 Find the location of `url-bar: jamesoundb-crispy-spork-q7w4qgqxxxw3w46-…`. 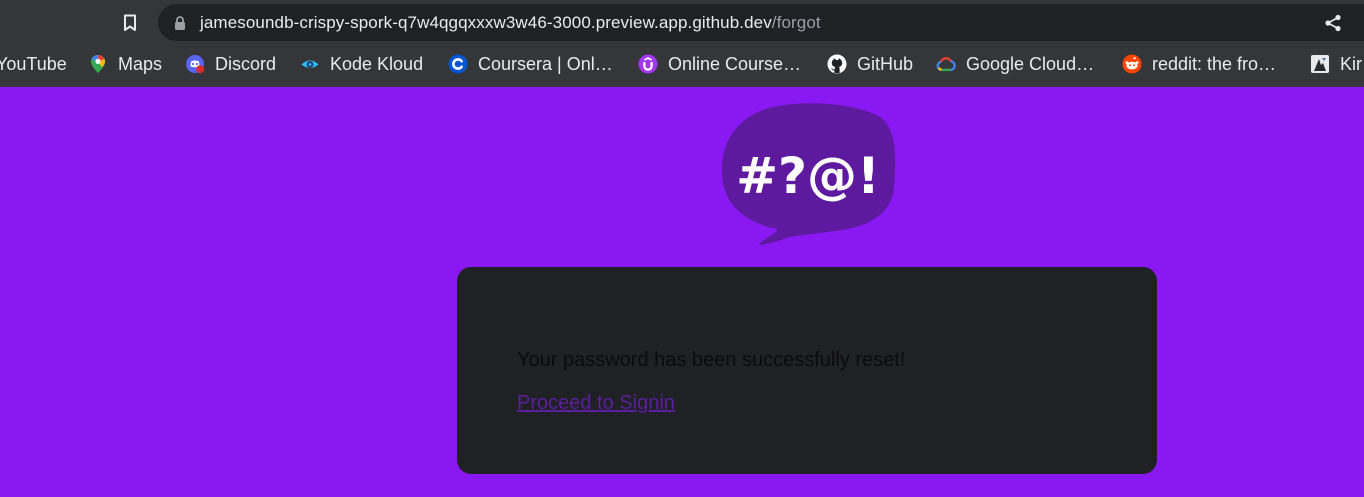

url-bar: jamesoundb-crispy-spork-q7w4qgqxxxw3w46-… is located at coordinates (761, 22).